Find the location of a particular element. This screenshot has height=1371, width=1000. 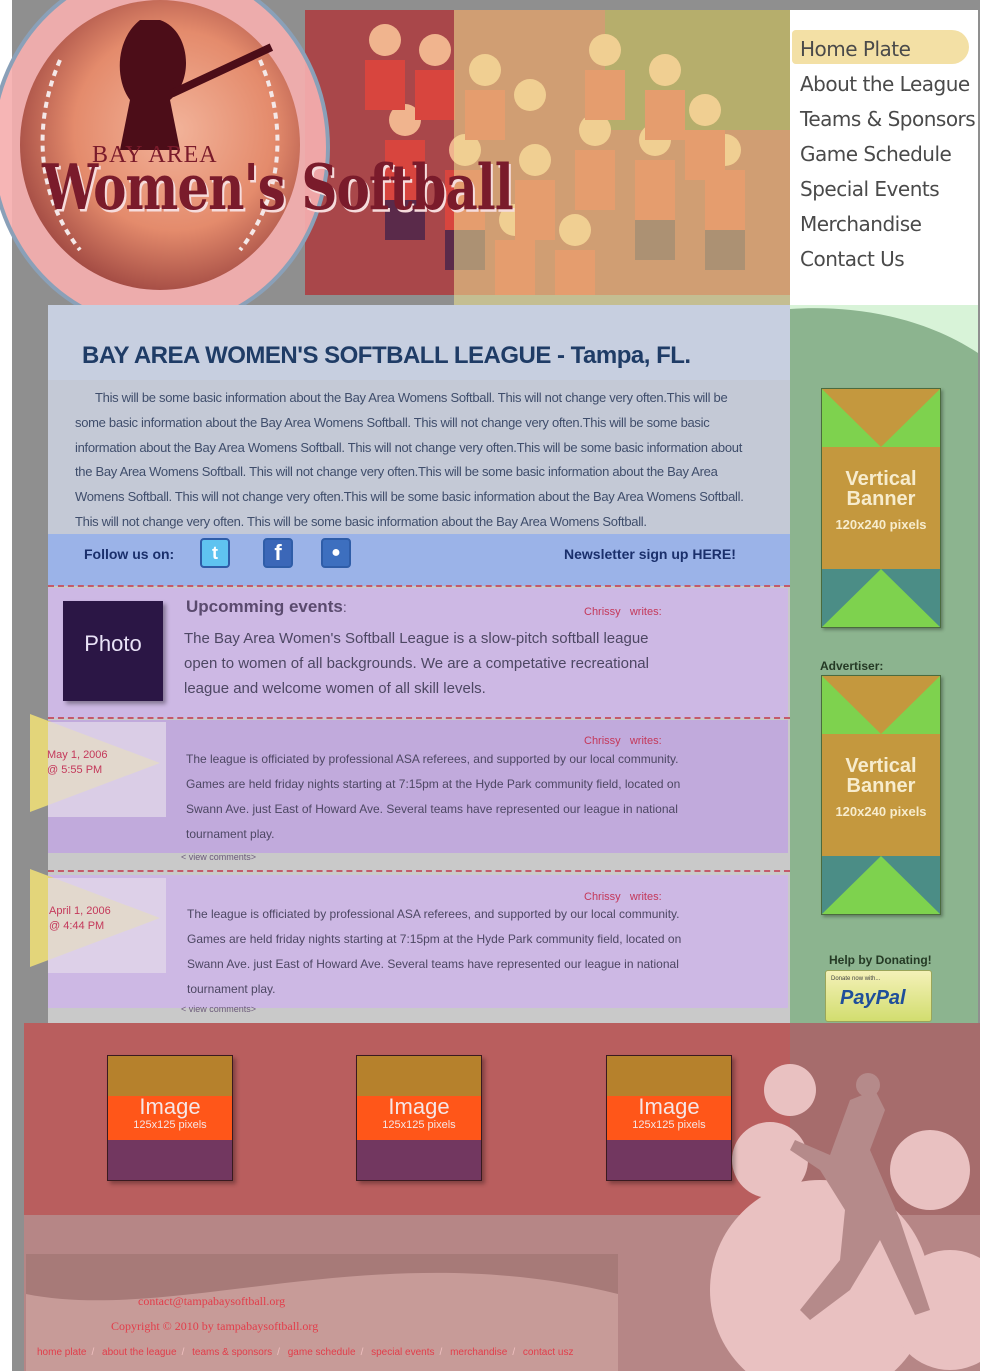

post-date-day: May 1, 2006 is located at coordinates (77, 755).